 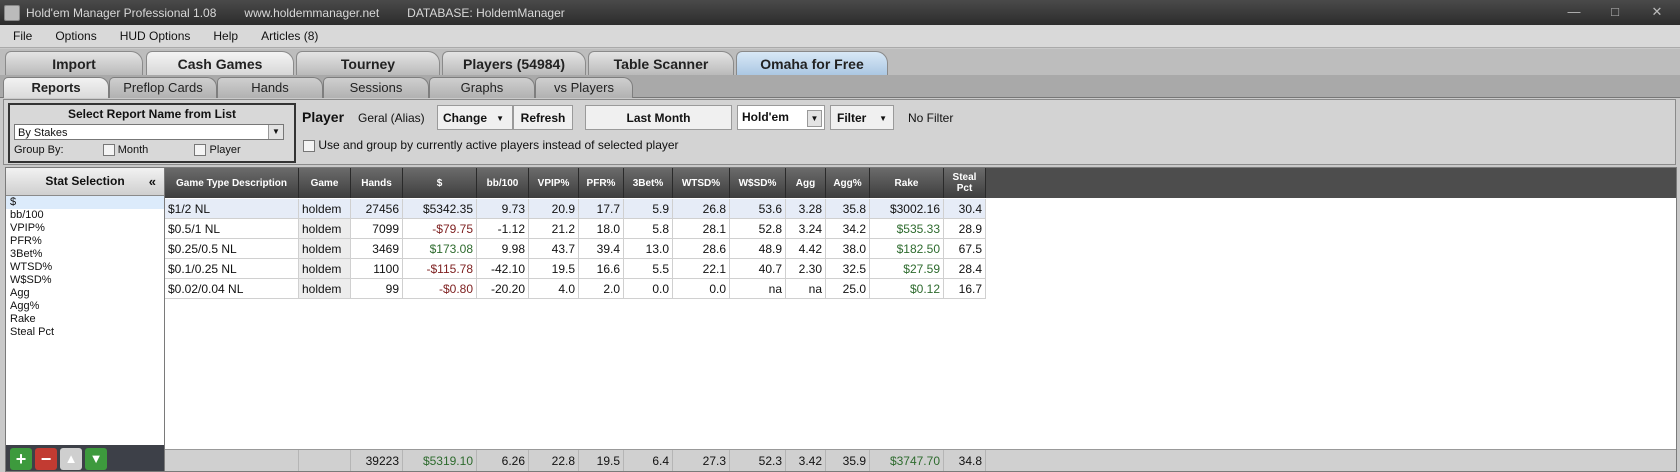 I want to click on cell-rake: $182.50, so click(x=907, y=249).